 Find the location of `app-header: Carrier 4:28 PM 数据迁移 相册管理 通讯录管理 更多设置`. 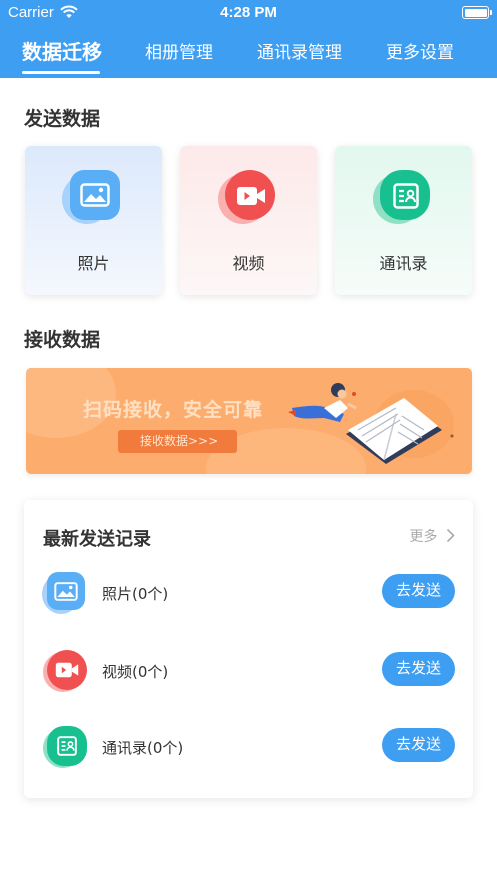

app-header: Carrier 4:28 PM 数据迁移 相册管理 通讯录管理 更多设置 is located at coordinates (248, 39).